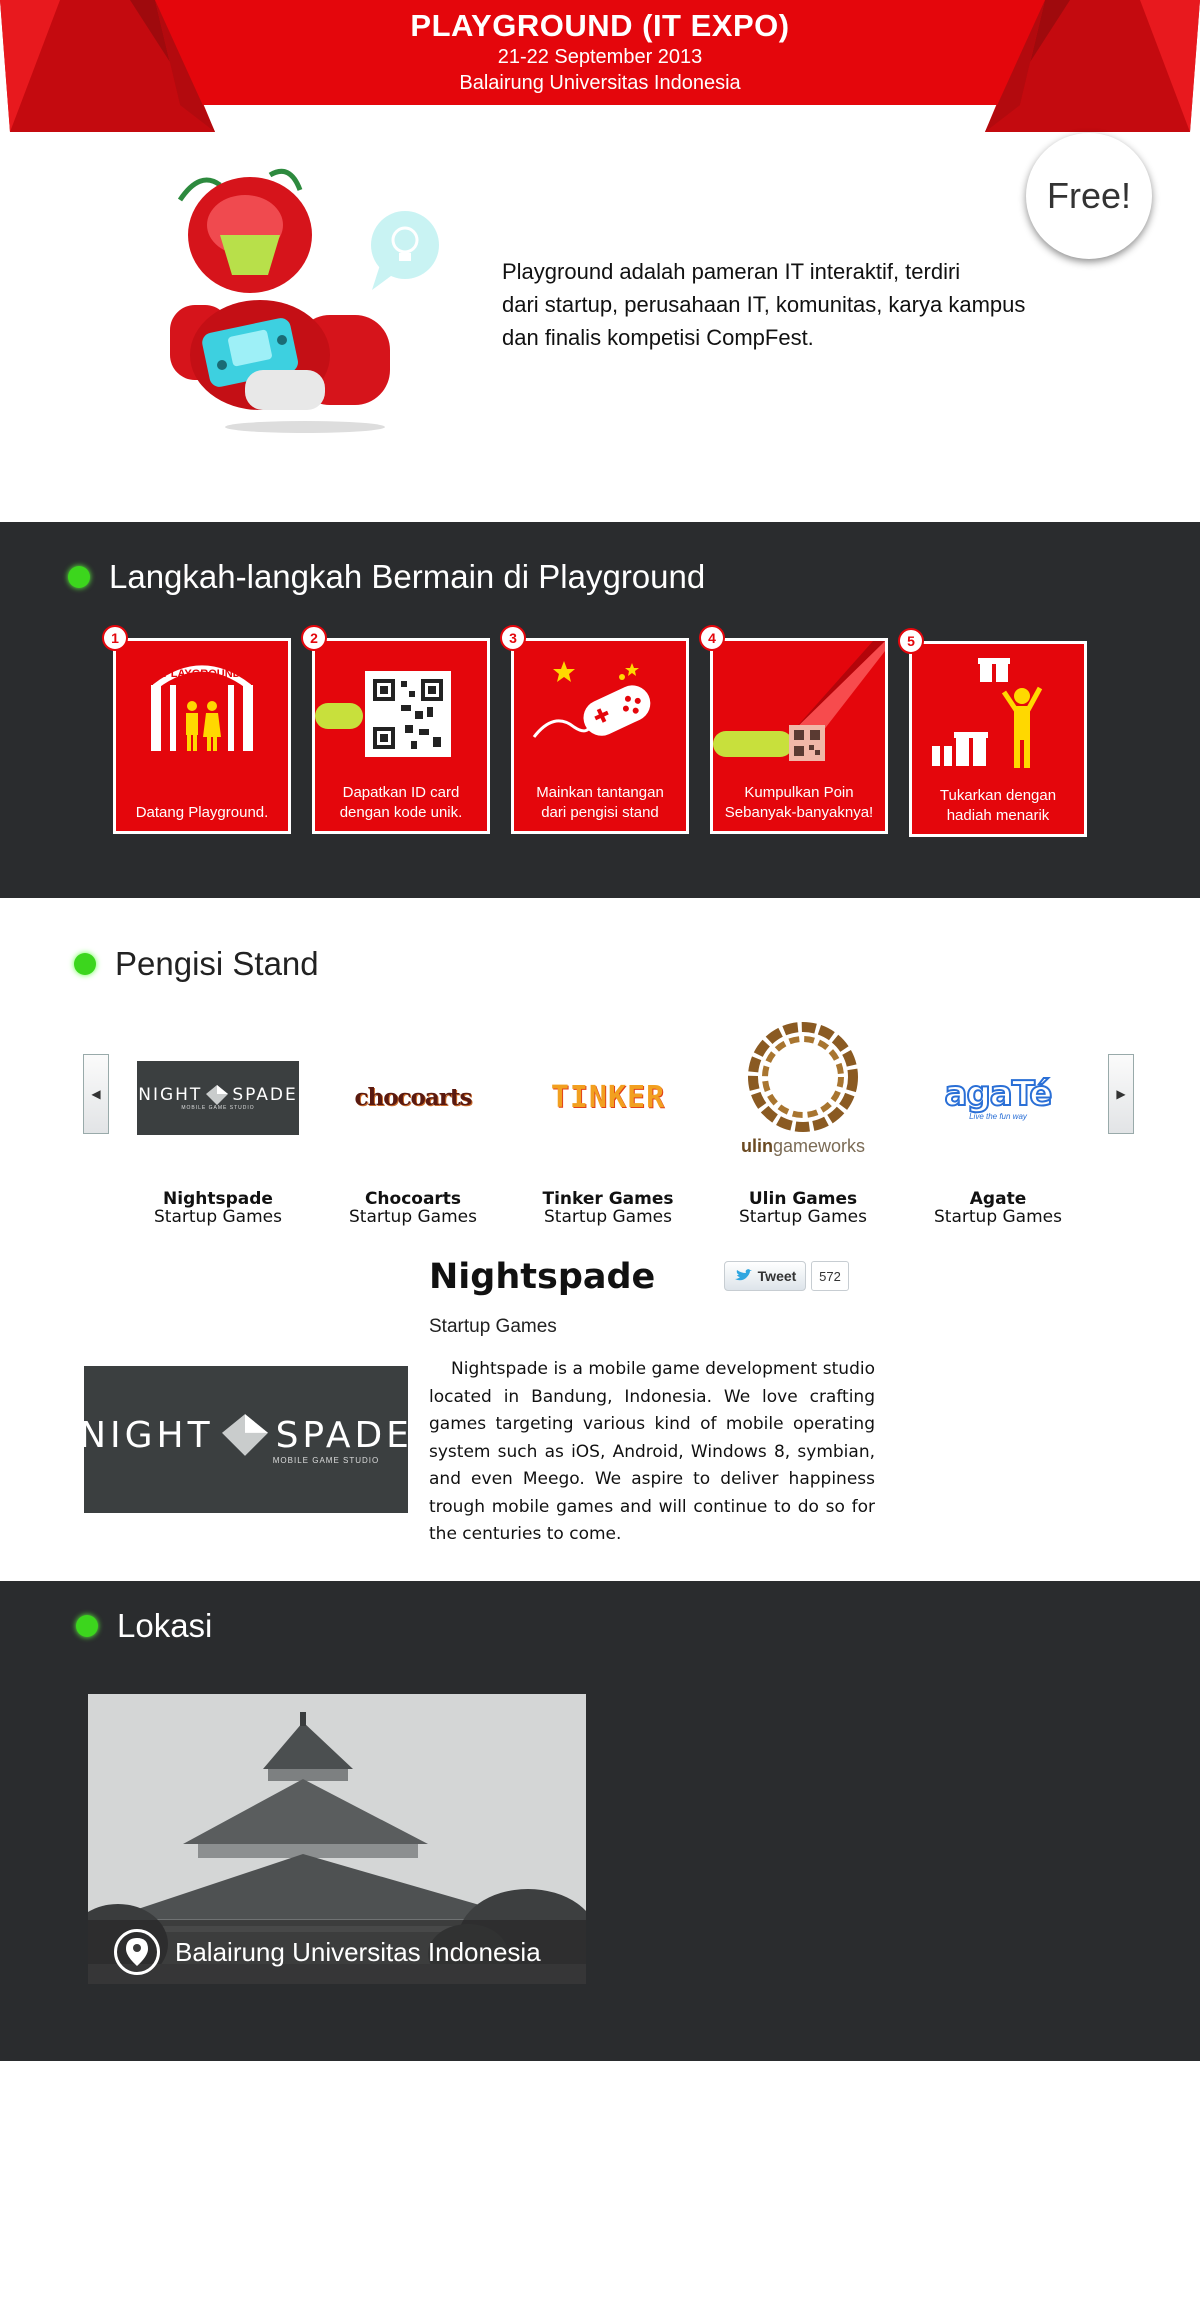 The width and height of the screenshot is (1200, 2314). I want to click on step-caption-line: Mainkan tantangan, so click(600, 792).